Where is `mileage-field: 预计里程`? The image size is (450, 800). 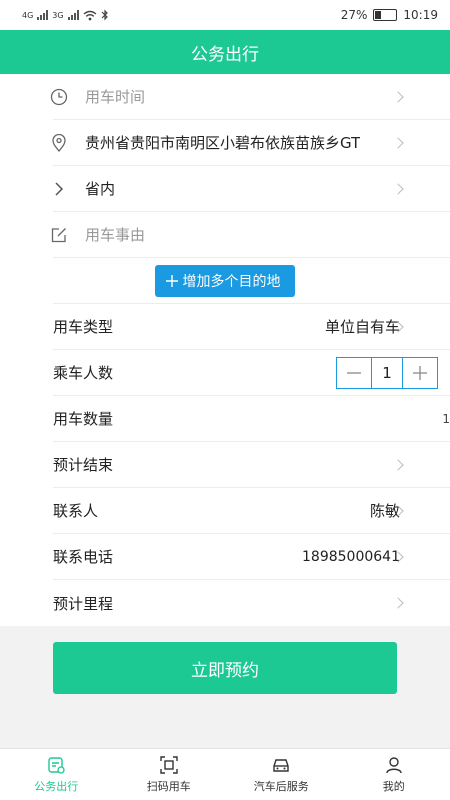 mileage-field: 预计里程 is located at coordinates (251, 603).